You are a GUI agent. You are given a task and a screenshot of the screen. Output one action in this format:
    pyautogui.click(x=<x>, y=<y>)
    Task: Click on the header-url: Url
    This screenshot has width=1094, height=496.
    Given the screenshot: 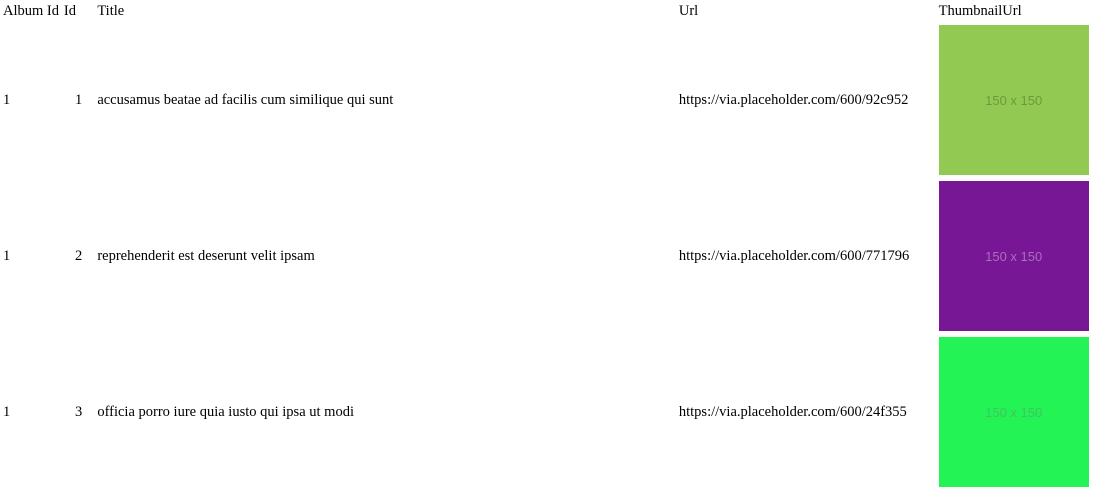 What is the action you would take?
    pyautogui.click(x=688, y=11)
    